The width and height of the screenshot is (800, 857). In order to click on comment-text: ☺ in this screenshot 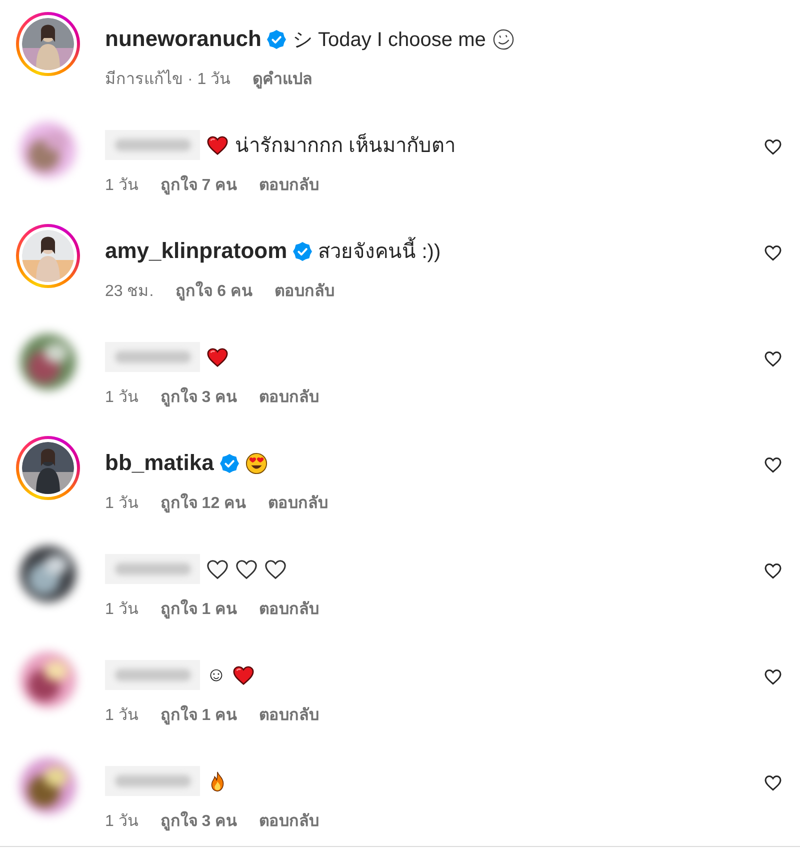, I will do `click(216, 675)`.